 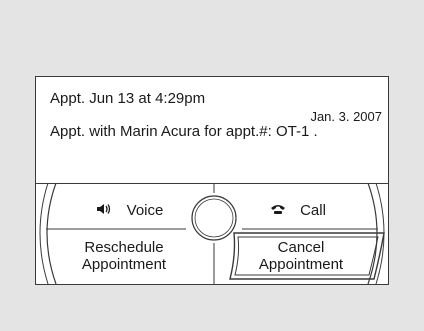 I want to click on voice-label: Voice, so click(x=145, y=210).